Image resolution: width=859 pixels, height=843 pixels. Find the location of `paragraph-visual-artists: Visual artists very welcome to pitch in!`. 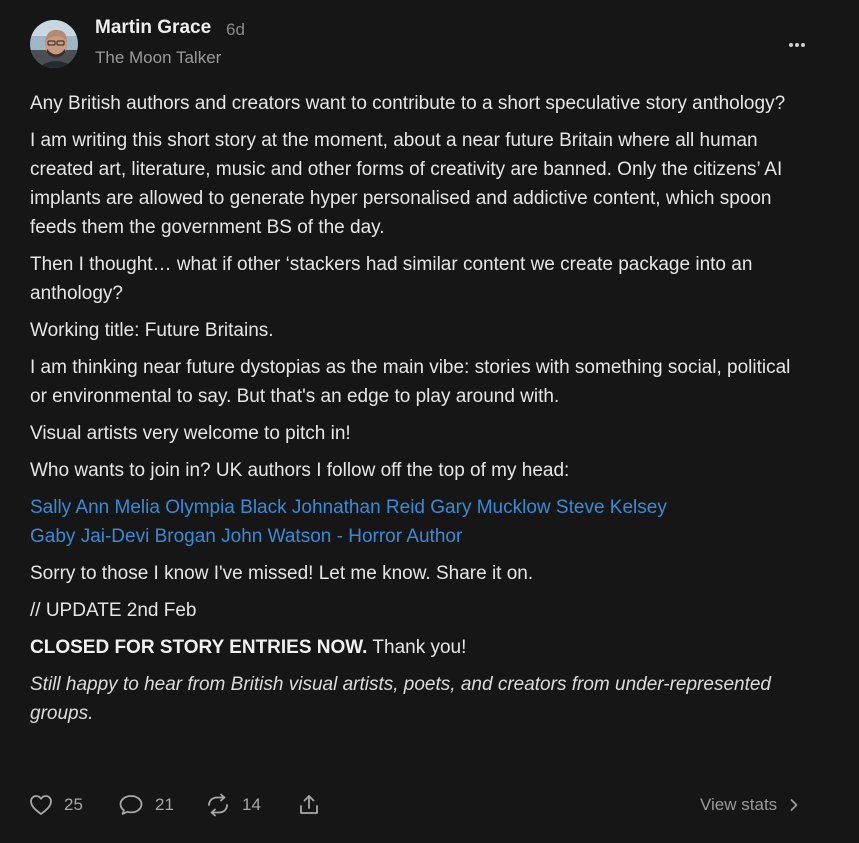

paragraph-visual-artists: Visual artists very welcome to pitch in! is located at coordinates (190, 433).